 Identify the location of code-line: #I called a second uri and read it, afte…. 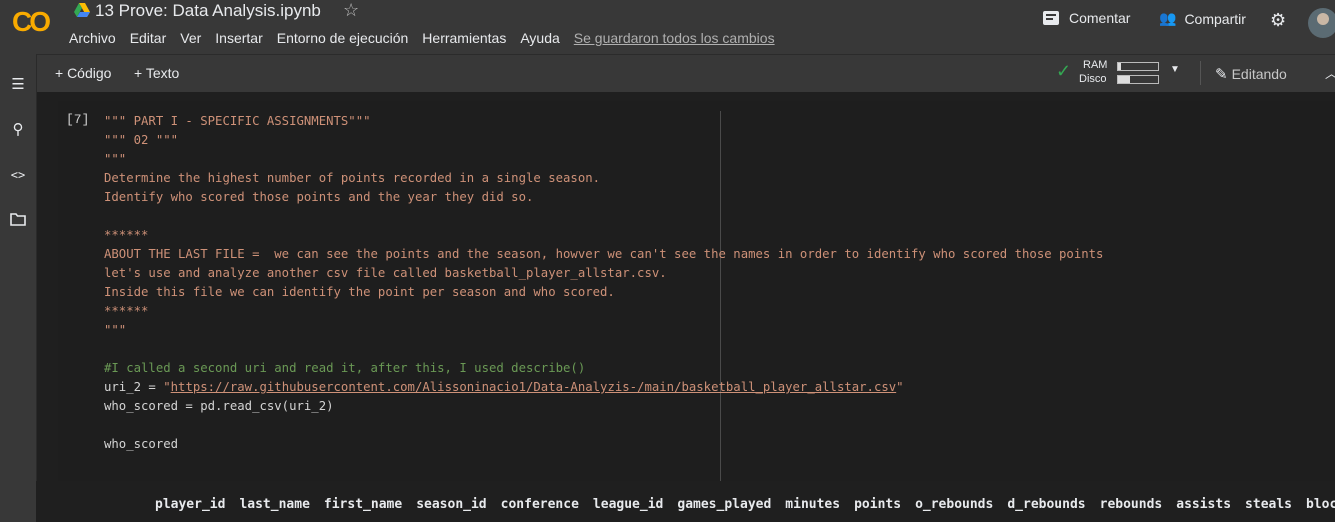
(345, 368).